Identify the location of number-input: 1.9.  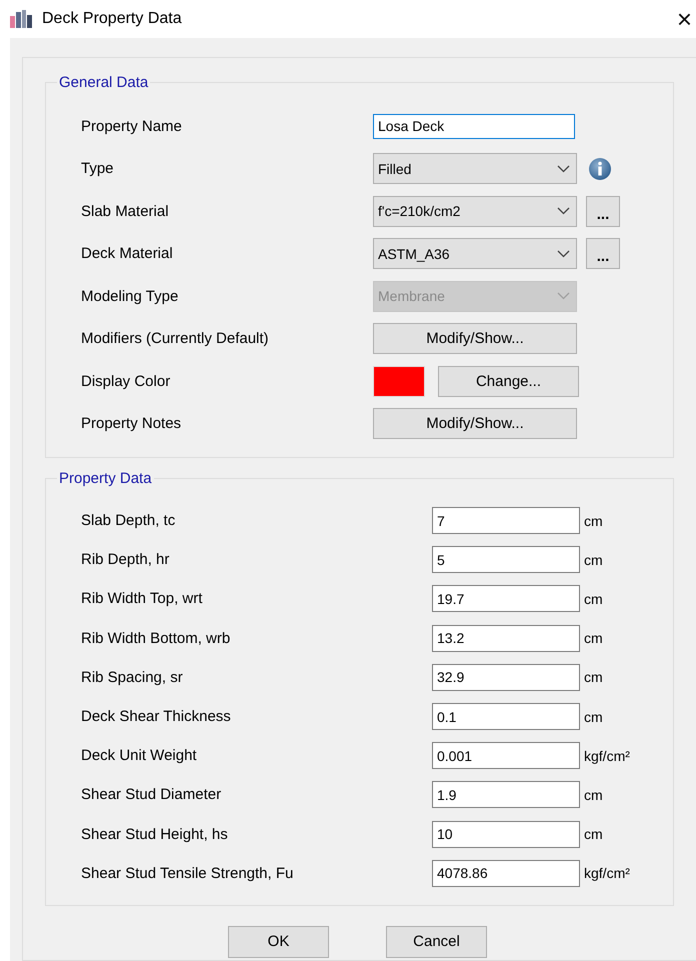
(506, 794).